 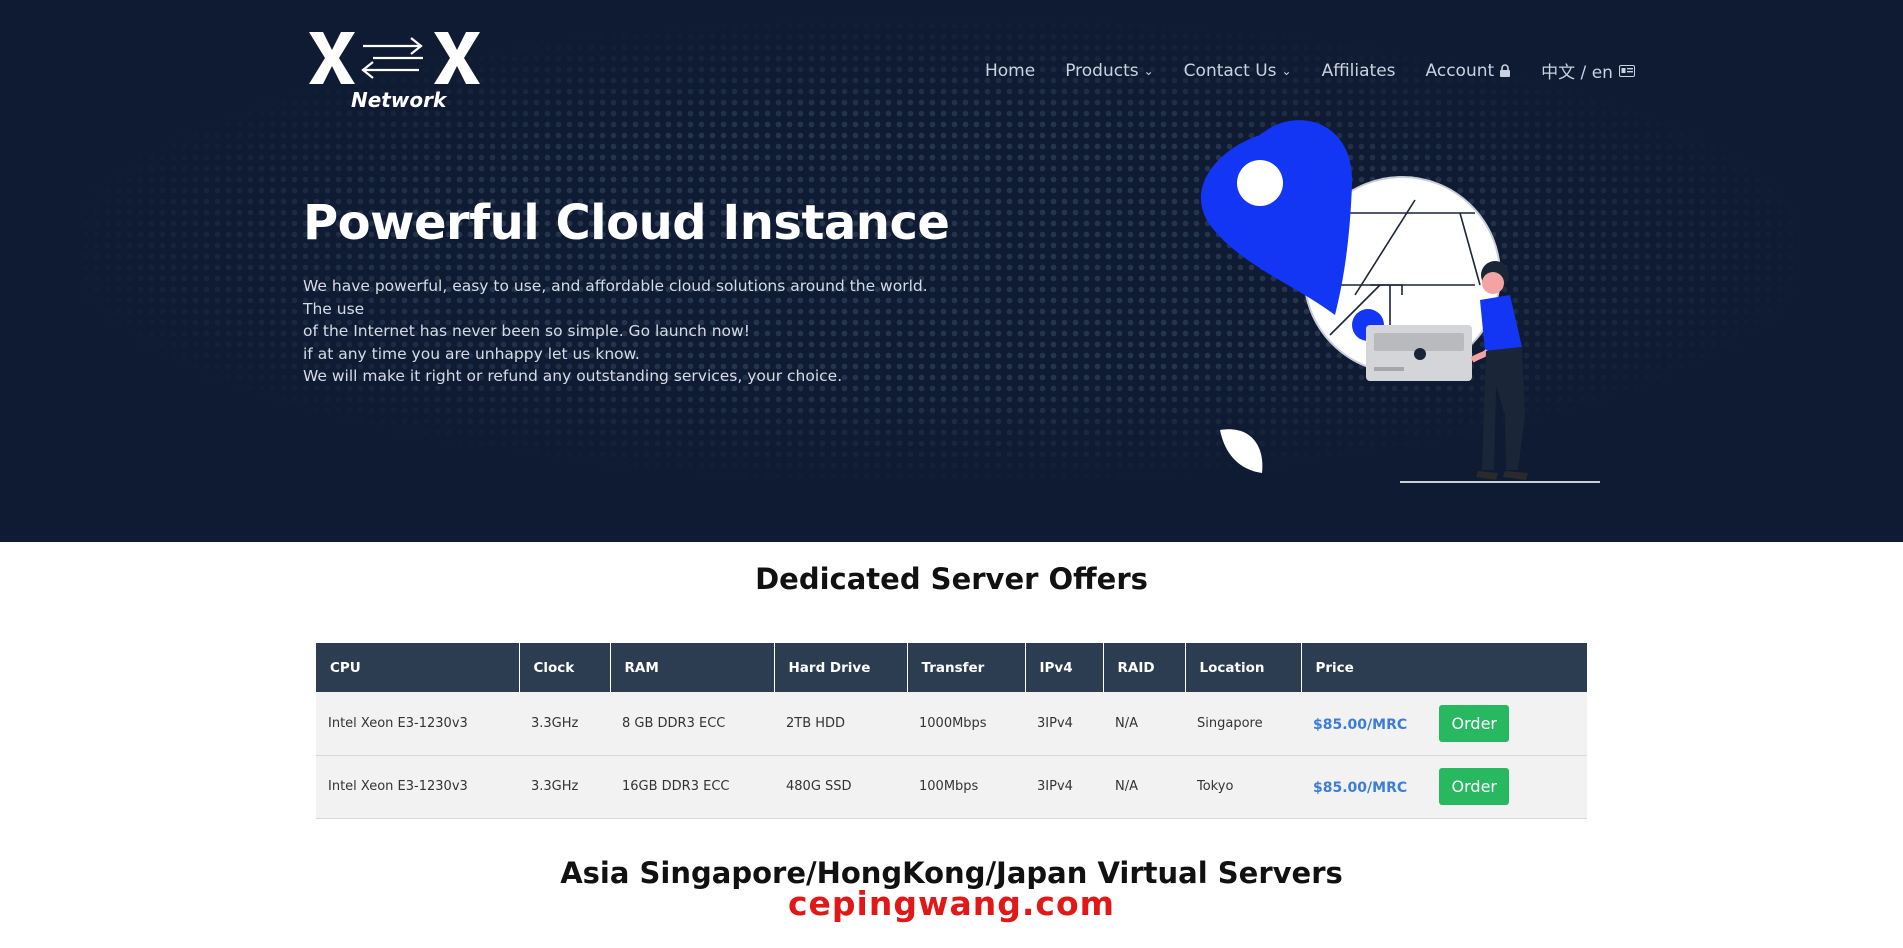 I want to click on nav-contact: Contact Us ⌄, so click(x=1238, y=71).